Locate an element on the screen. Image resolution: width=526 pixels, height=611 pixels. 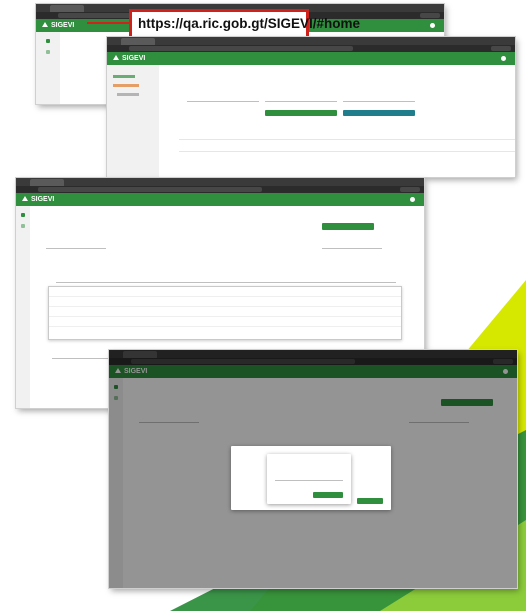
confirm-sign-dialog is located at coordinates (309, 479).